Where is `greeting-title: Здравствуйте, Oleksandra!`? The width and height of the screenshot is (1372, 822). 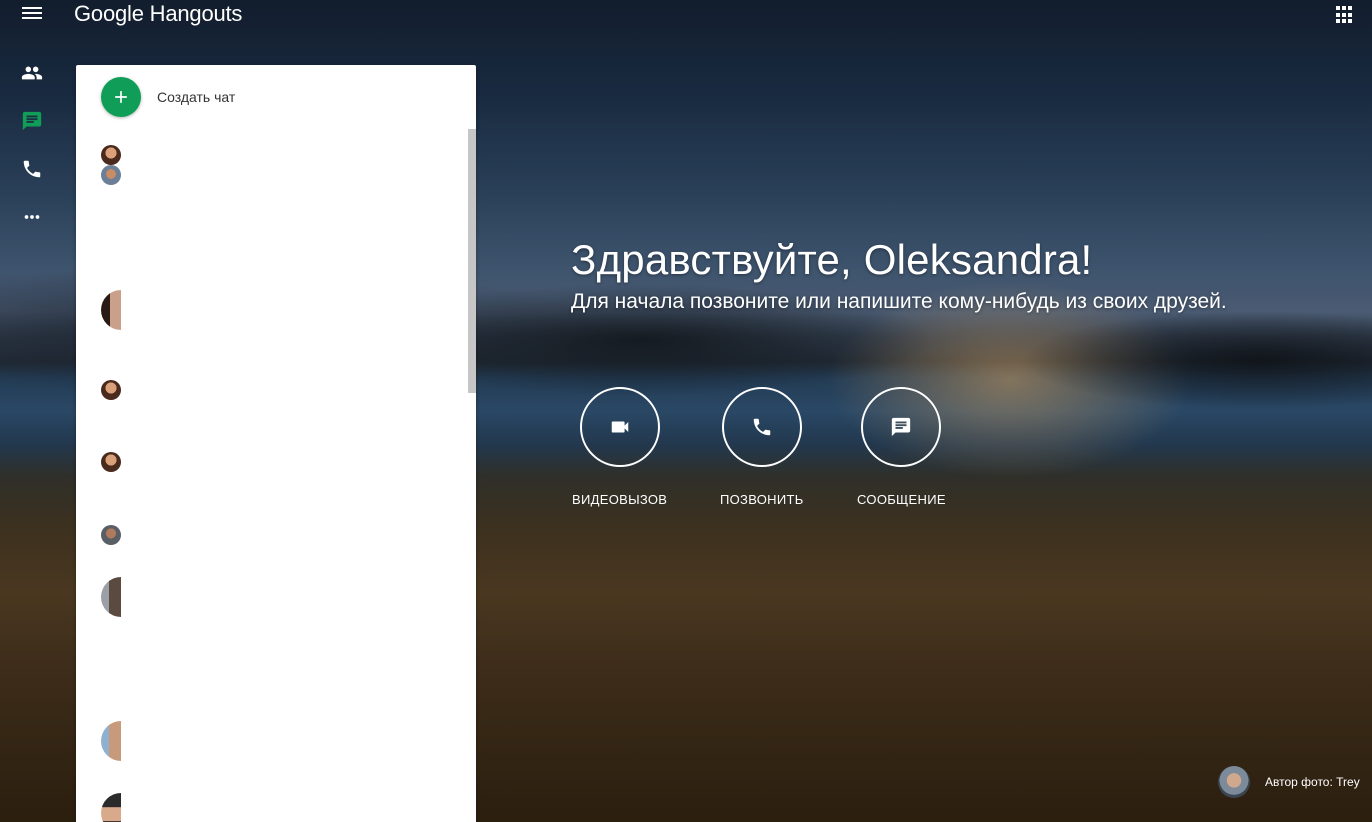 greeting-title: Здравствуйте, Oleksandra! is located at coordinates (832, 259).